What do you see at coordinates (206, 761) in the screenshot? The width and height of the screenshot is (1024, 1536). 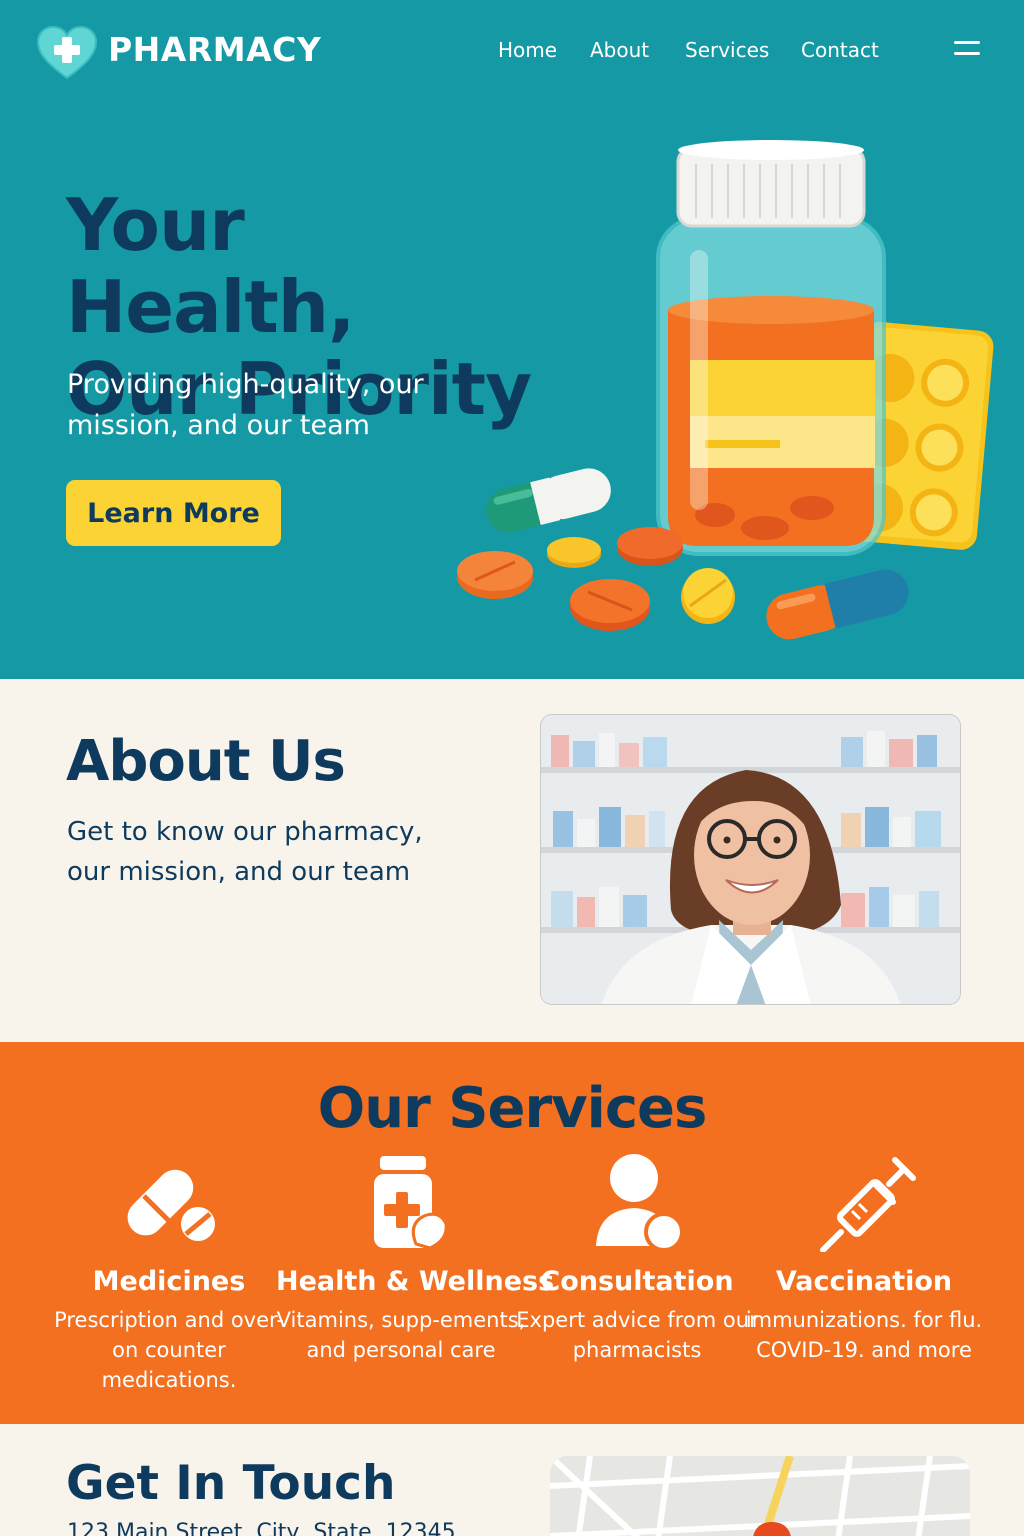 I see `about-title: About Us` at bounding box center [206, 761].